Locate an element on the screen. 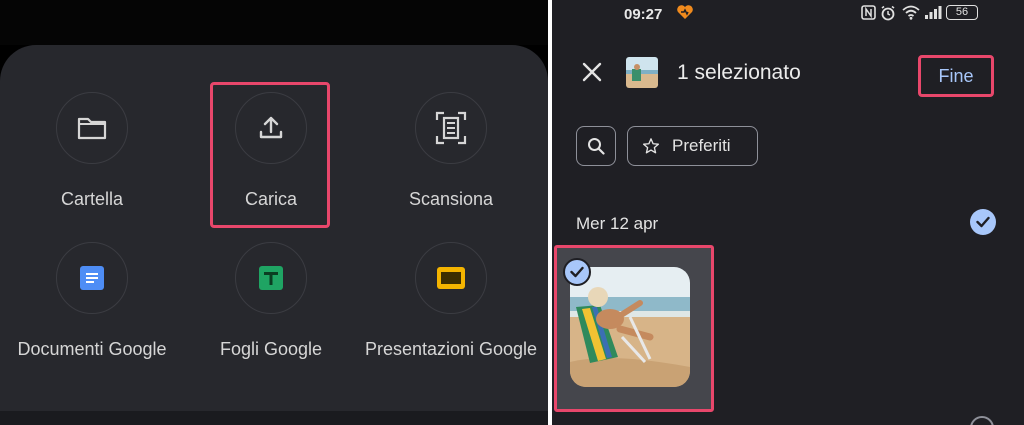 This screenshot has height=425, width=1024. google-docs-label: Documenti Google is located at coordinates (92, 349).